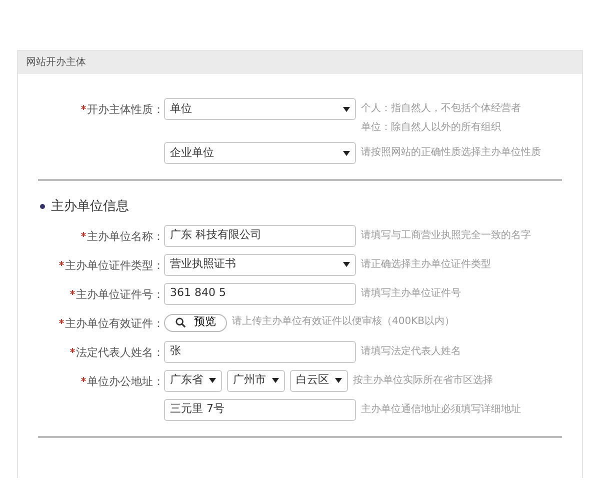  Describe the element at coordinates (91, 264) in the screenshot. I see `field-label: 主办单位证件类型：` at that location.